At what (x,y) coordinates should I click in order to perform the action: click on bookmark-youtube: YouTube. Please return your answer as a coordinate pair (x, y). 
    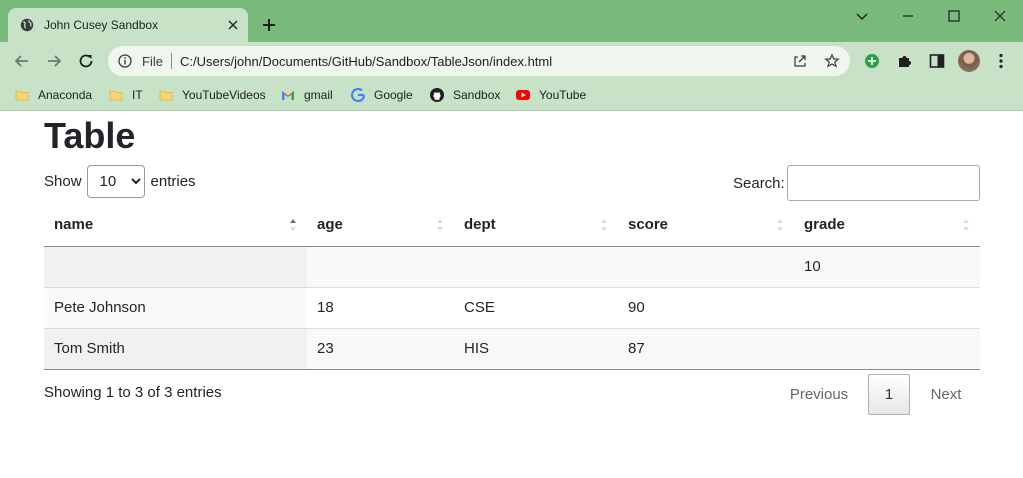
    Looking at the image, I should click on (550, 95).